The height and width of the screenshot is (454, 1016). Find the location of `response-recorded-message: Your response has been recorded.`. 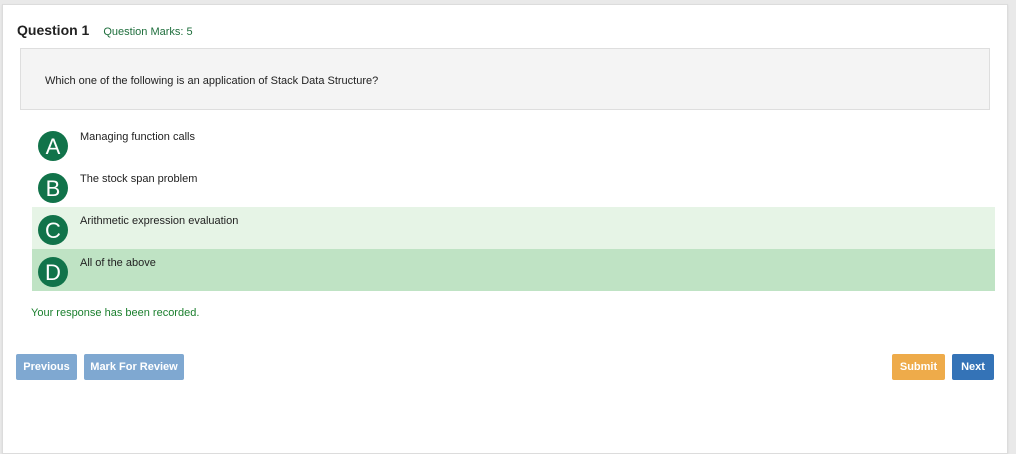

response-recorded-message: Your response has been recorded. is located at coordinates (115, 313).